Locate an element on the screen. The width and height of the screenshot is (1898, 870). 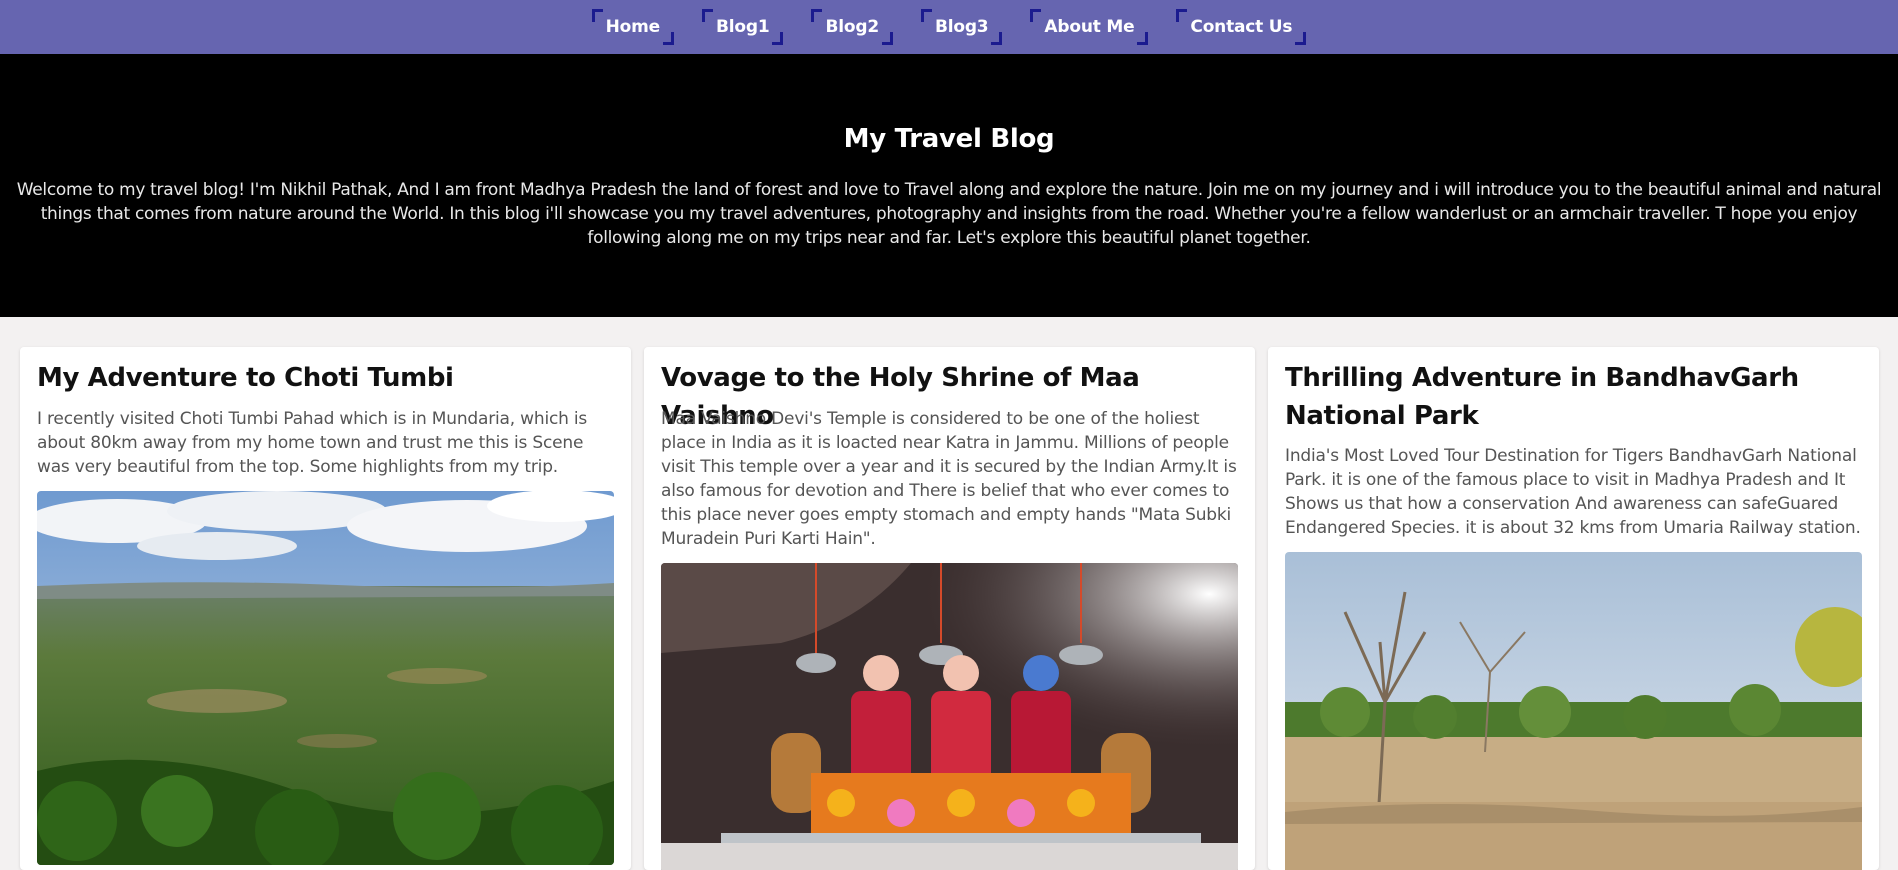
nav-link-contact-us: Contact Us is located at coordinates (1241, 27).